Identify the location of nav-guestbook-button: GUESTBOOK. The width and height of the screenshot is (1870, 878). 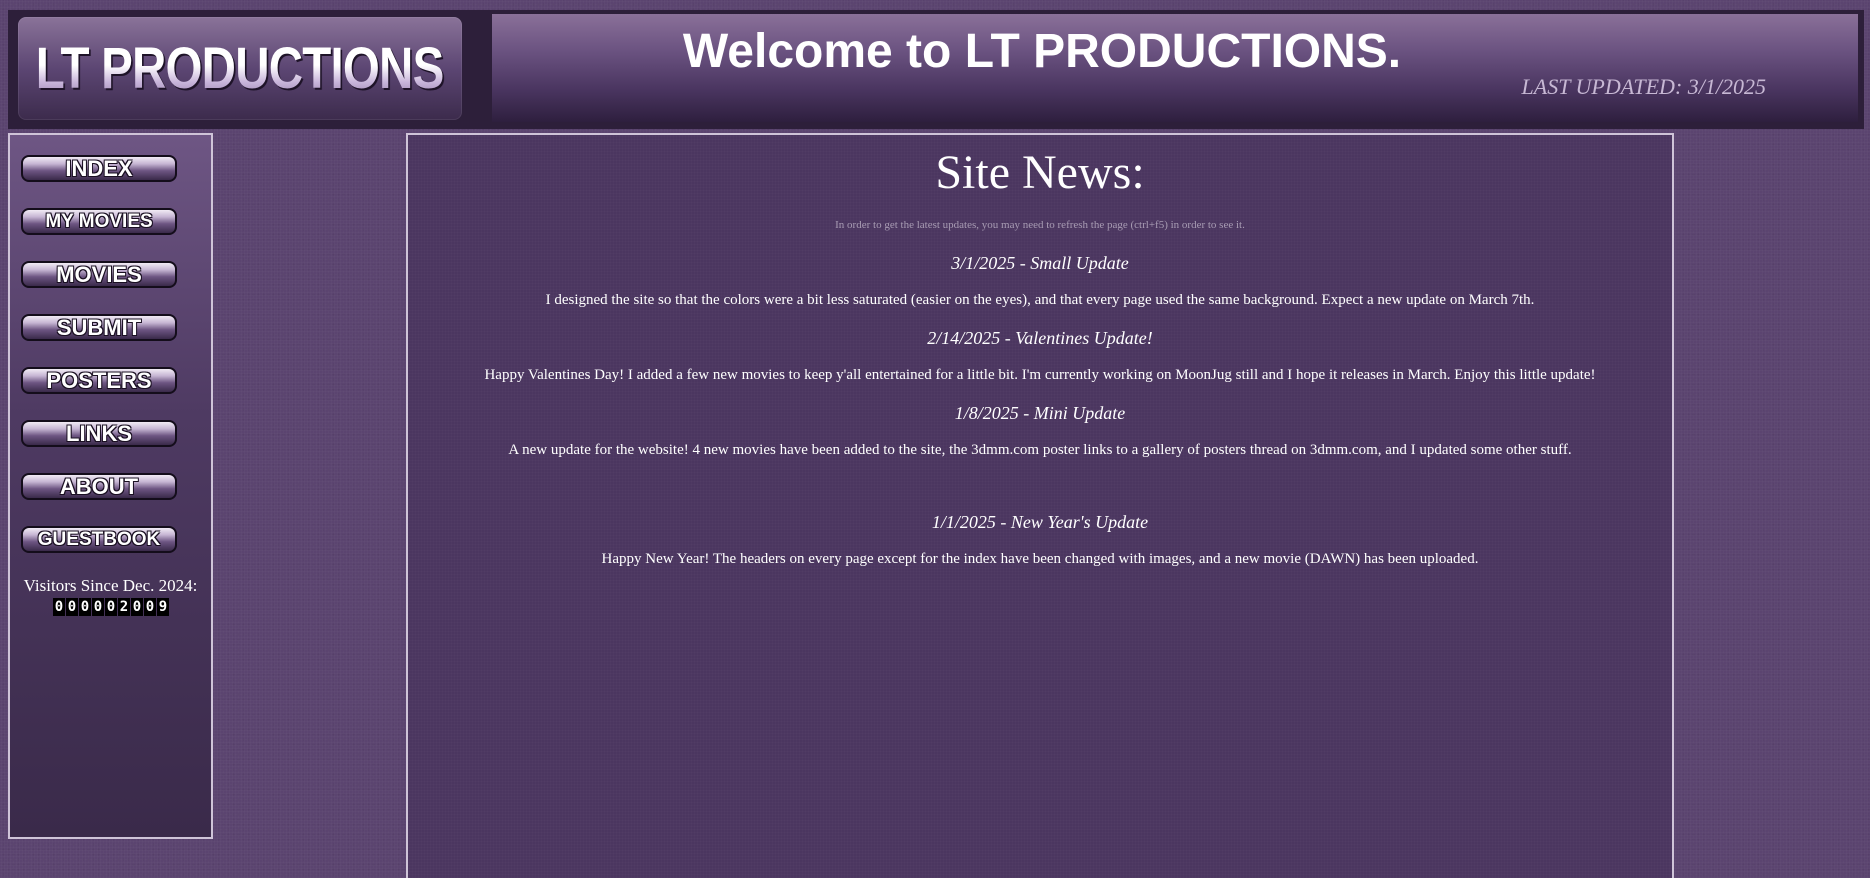
(99, 539).